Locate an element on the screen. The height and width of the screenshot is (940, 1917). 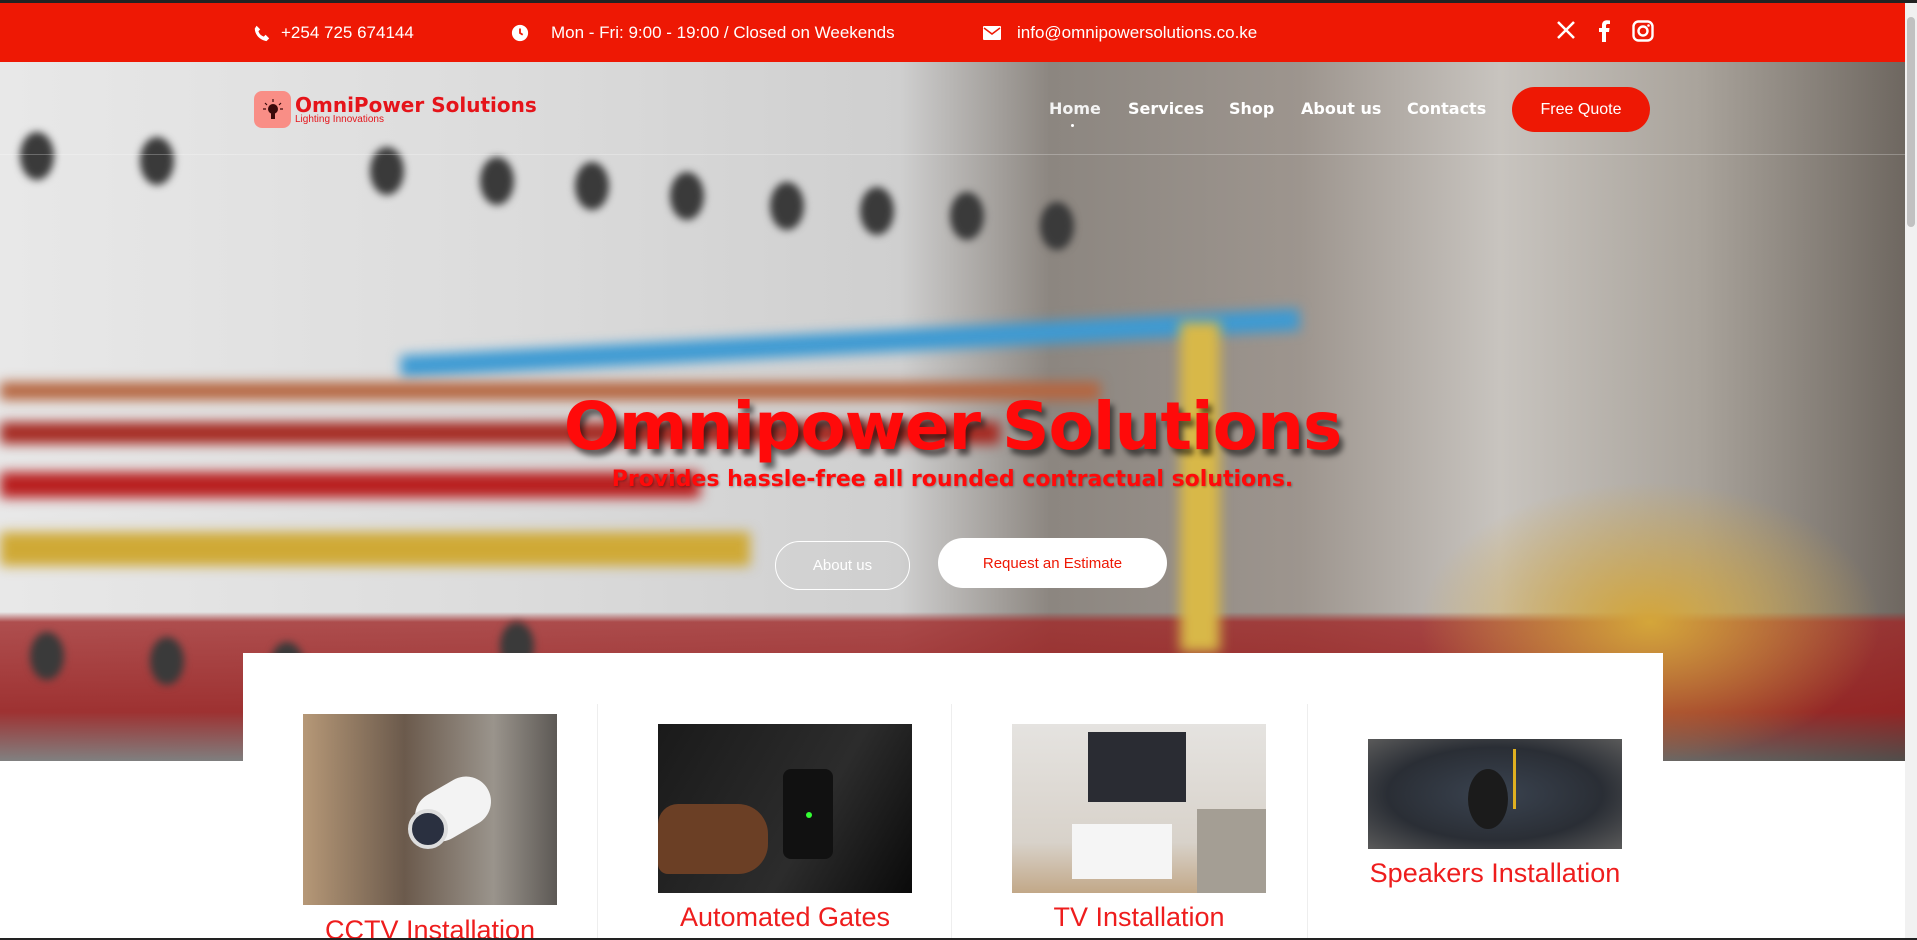
envelope-icon is located at coordinates (992, 33).